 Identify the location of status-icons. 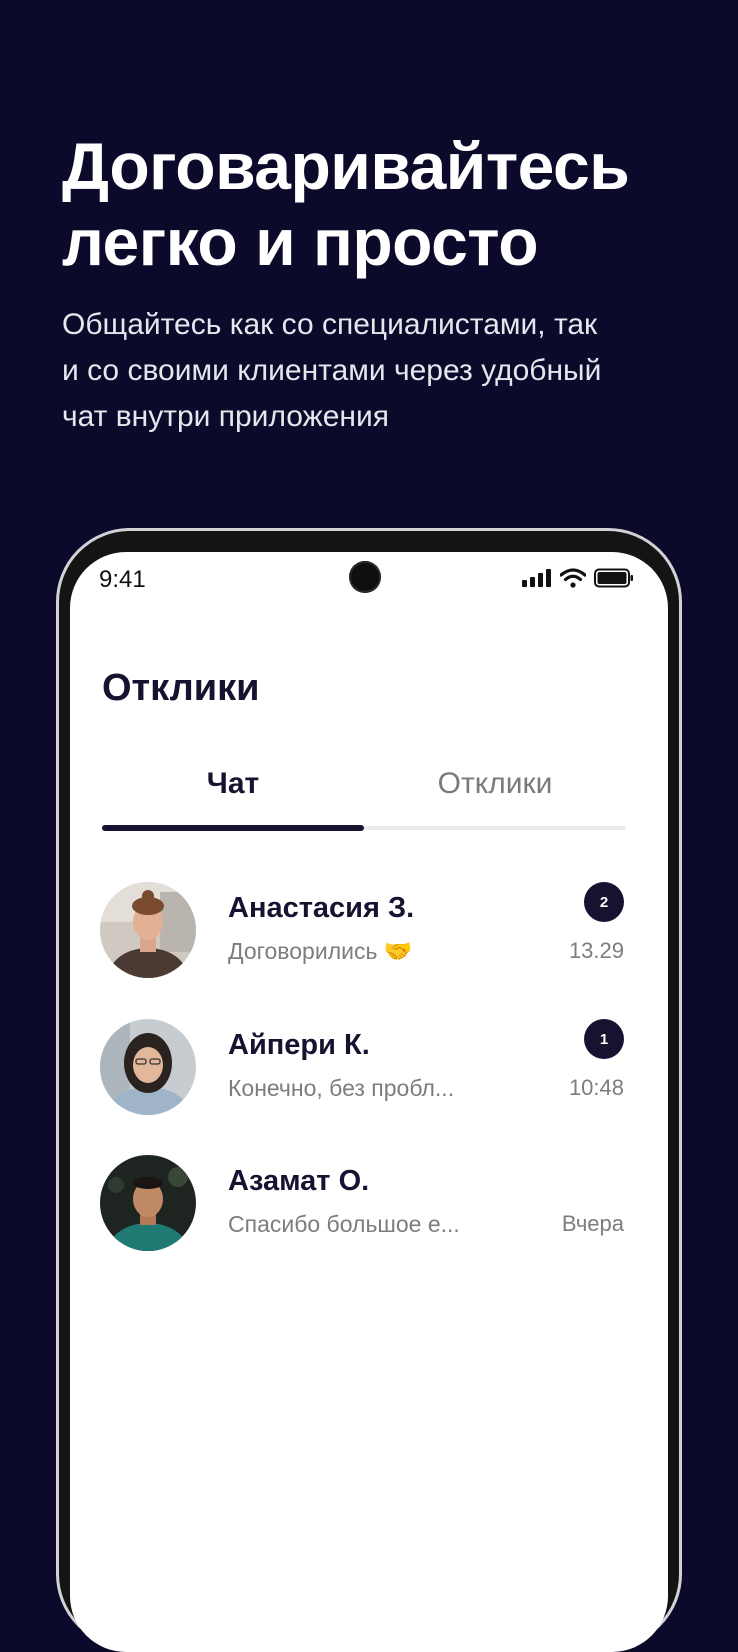
(578, 578).